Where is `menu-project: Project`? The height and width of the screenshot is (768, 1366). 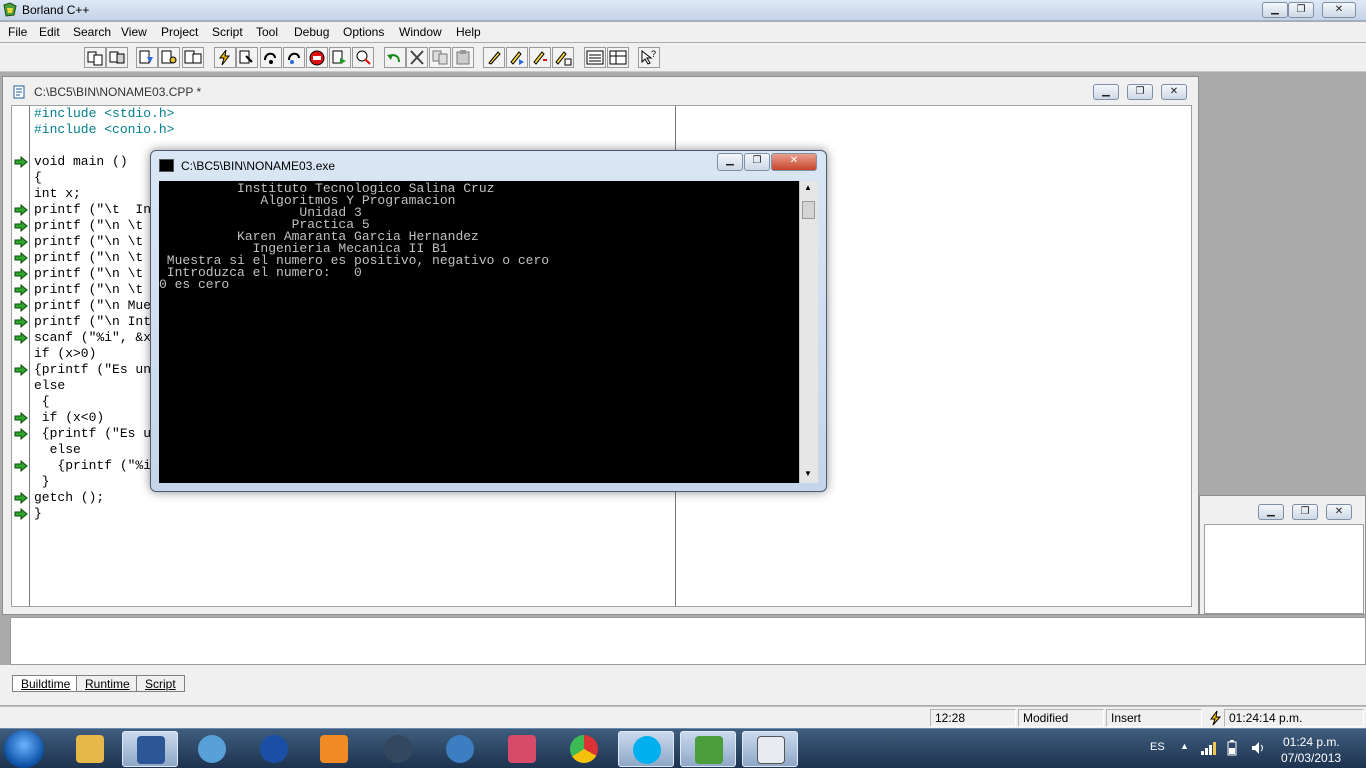 menu-project: Project is located at coordinates (179, 32).